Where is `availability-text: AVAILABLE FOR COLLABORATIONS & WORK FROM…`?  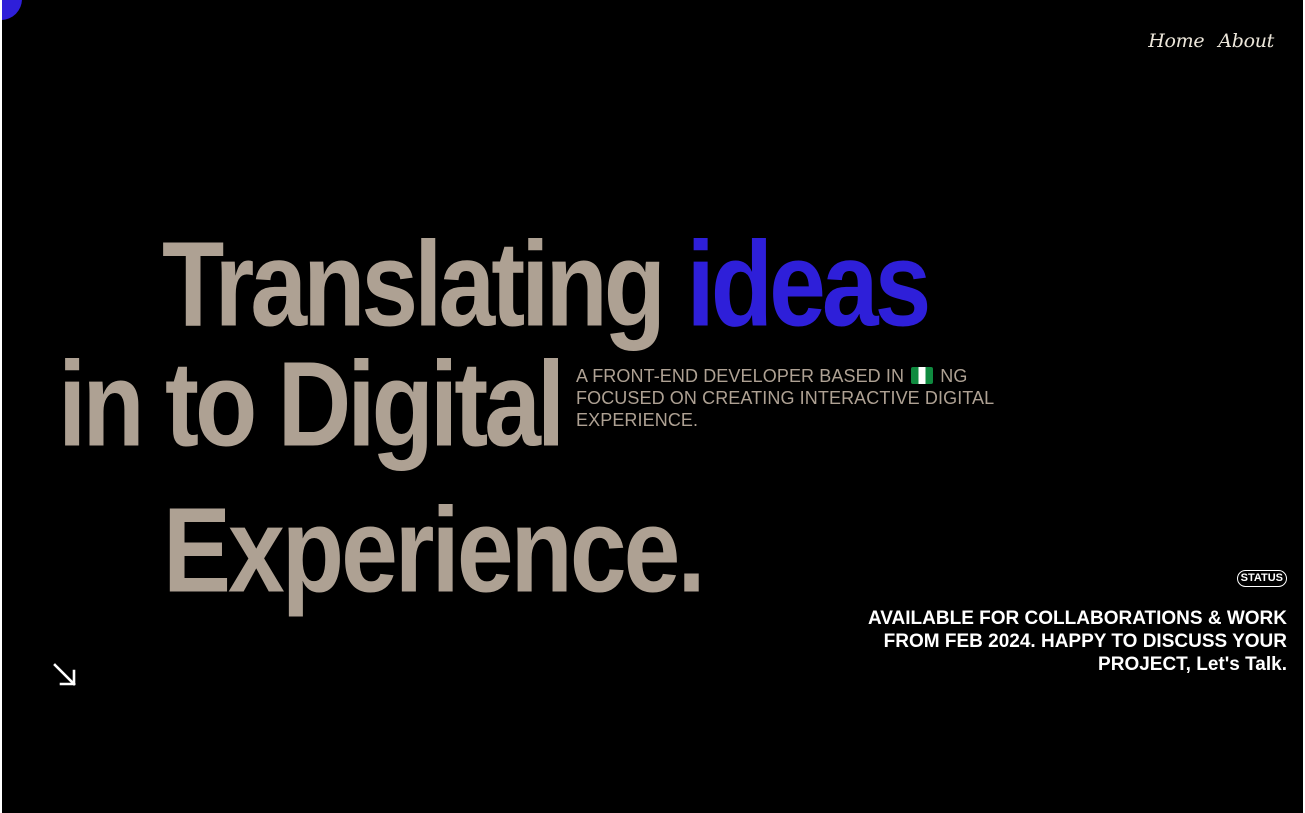 availability-text: AVAILABLE FOR COLLABORATIONS & WORK FROM… is located at coordinates (1077, 641).